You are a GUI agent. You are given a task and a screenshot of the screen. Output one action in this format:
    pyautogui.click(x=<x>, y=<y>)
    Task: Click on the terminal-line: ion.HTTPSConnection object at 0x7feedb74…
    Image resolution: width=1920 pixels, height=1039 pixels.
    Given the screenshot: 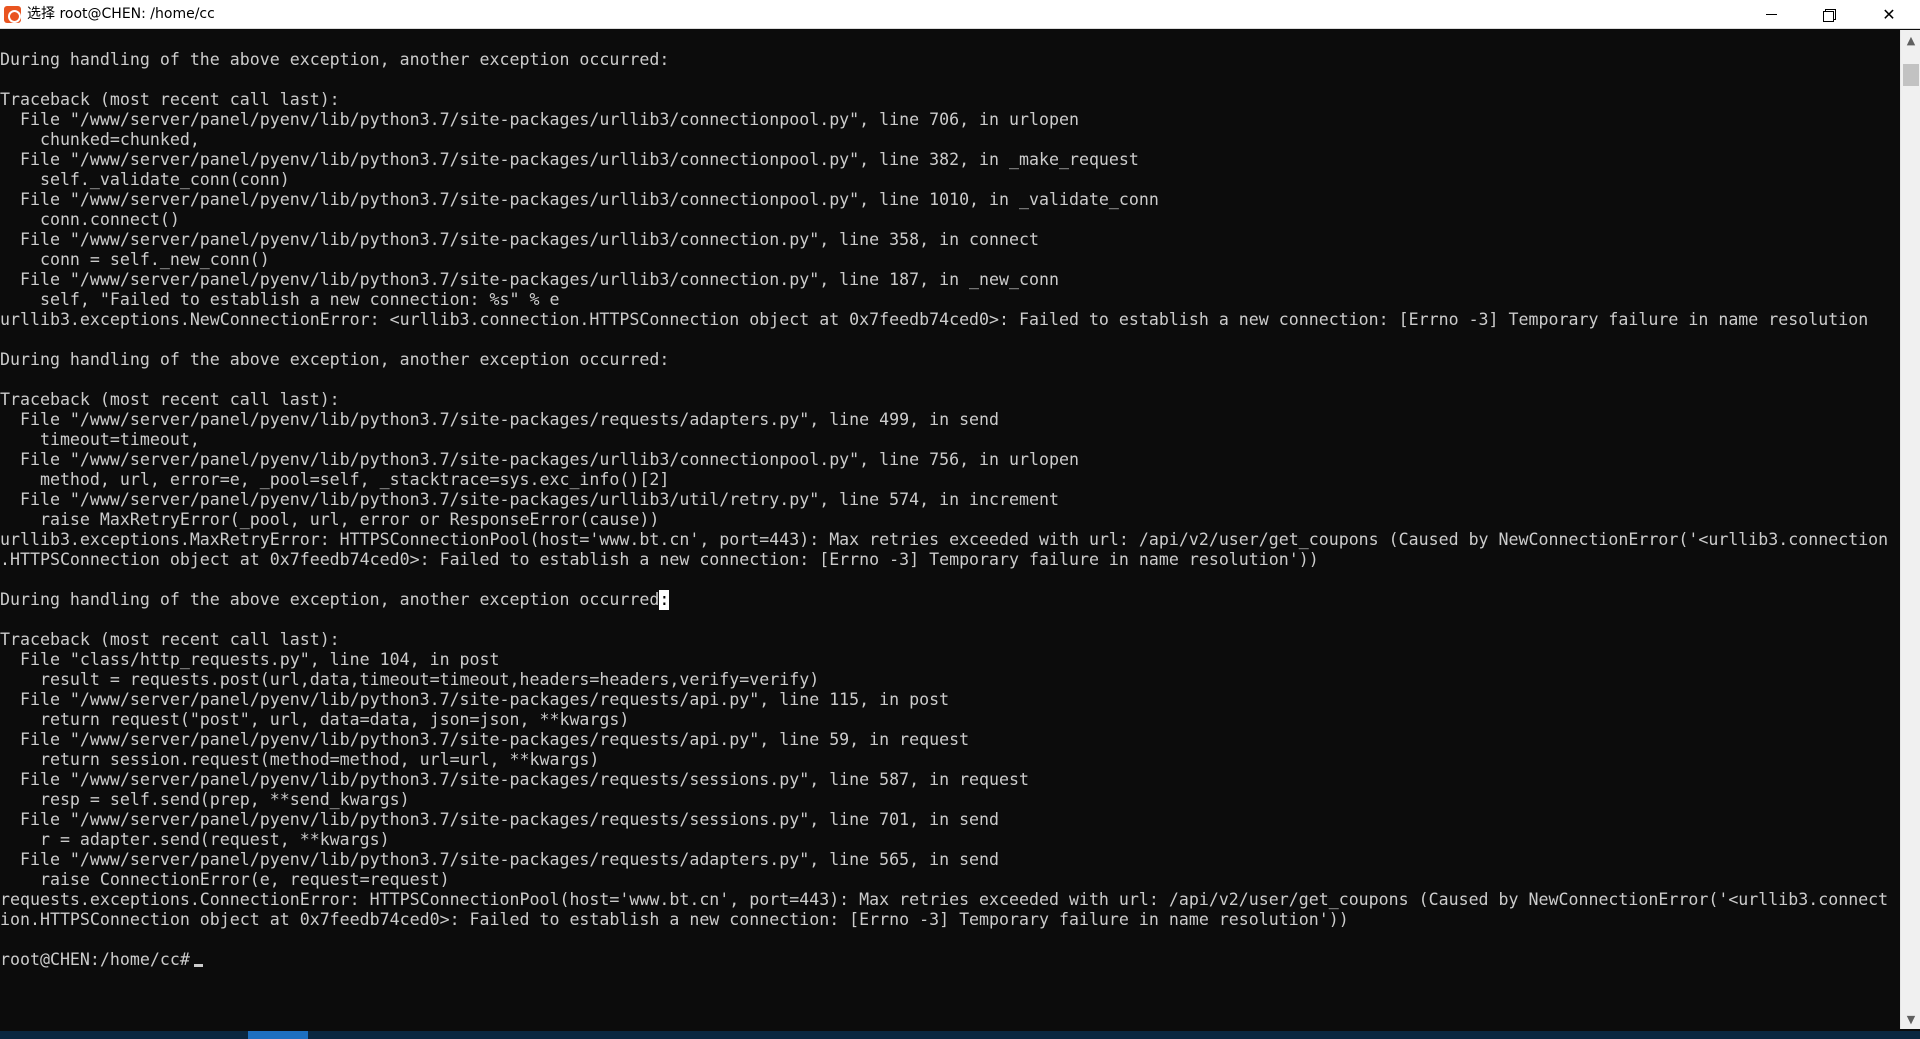 What is the action you would take?
    pyautogui.click(x=674, y=919)
    